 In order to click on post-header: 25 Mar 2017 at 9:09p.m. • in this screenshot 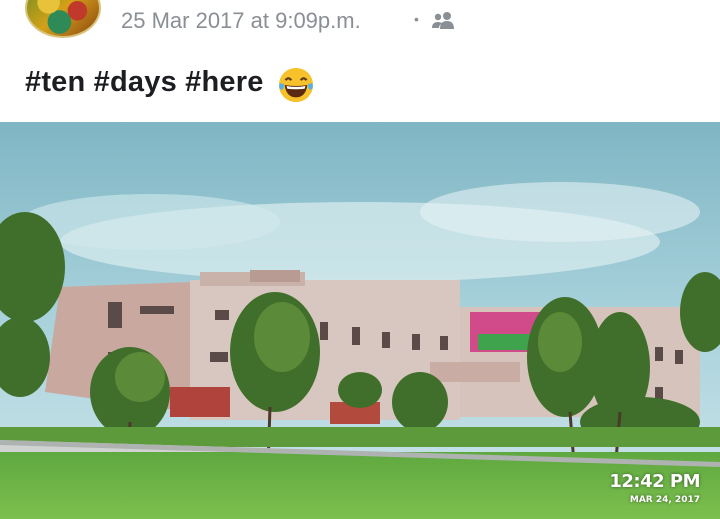, I will do `click(360, 25)`.